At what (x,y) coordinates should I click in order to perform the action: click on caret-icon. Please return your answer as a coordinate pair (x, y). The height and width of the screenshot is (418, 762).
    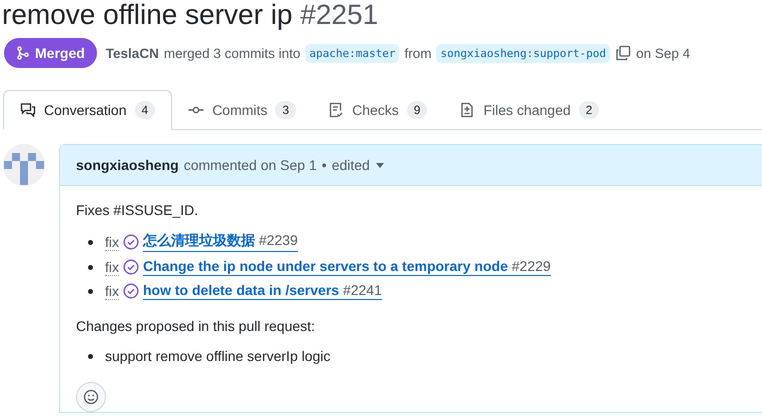
    Looking at the image, I should click on (380, 165).